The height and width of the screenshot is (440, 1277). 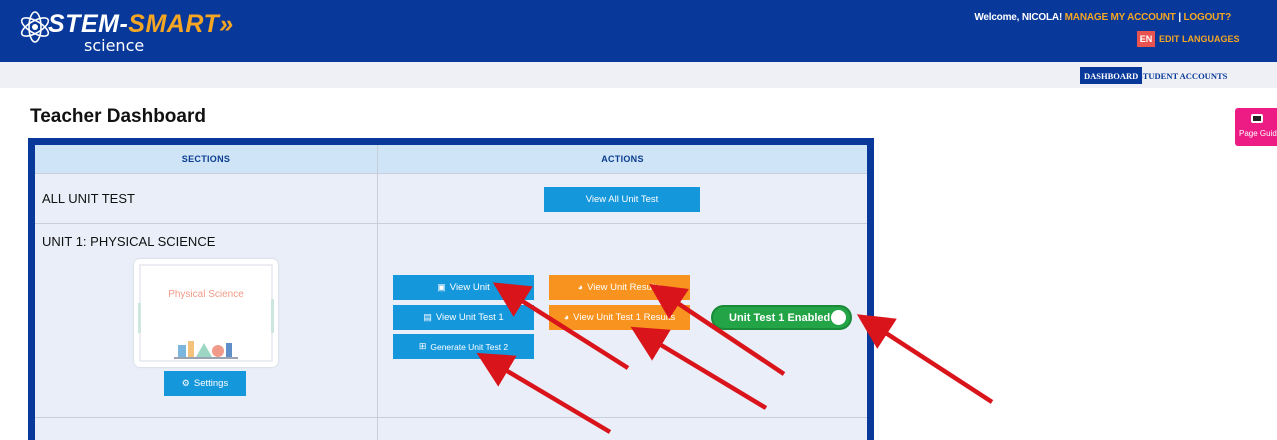 What do you see at coordinates (211, 383) in the screenshot?
I see `settings-label: Settings` at bounding box center [211, 383].